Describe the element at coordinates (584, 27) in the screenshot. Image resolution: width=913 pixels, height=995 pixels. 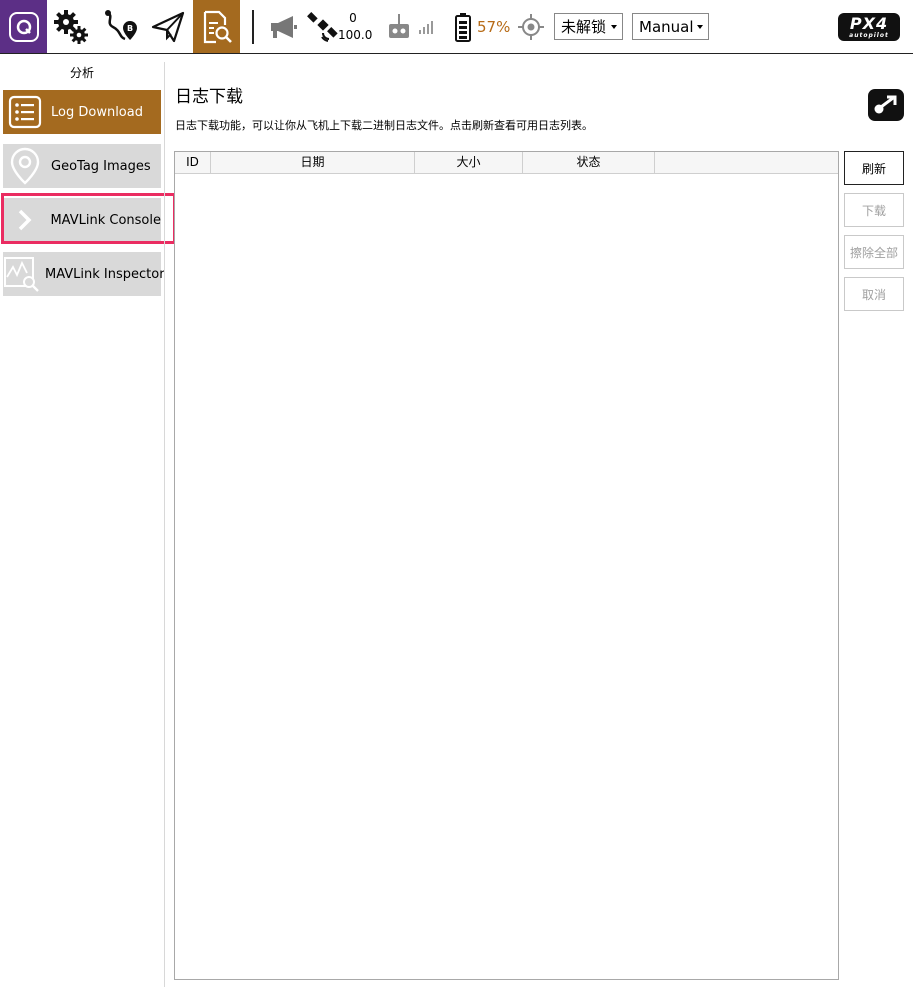
I see `arm-status-label: 未解锁` at that location.